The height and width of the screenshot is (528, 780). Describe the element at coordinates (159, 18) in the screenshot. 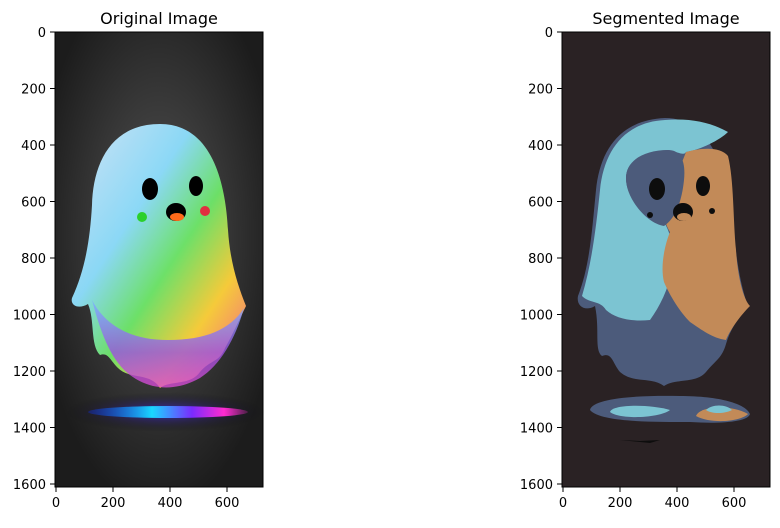

I see `panel-title: Original Image` at that location.